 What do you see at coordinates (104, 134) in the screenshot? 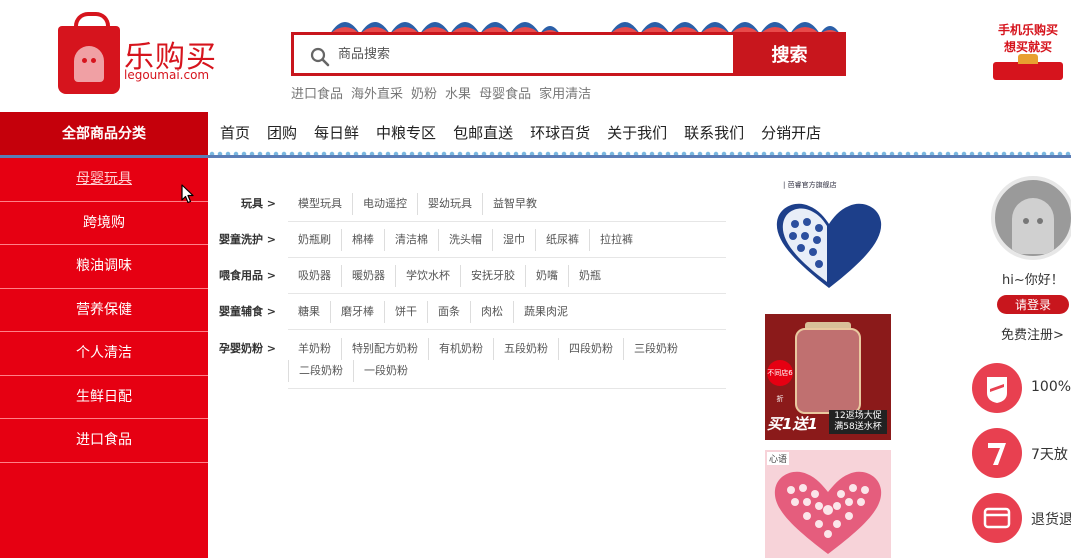
I see `all-categories-button: 全部商品分类` at bounding box center [104, 134].